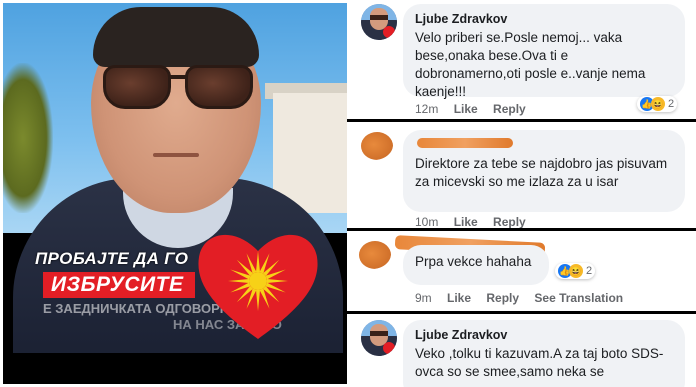 The width and height of the screenshot is (696, 387). I want to click on heart-sun-emblem, so click(258, 286).